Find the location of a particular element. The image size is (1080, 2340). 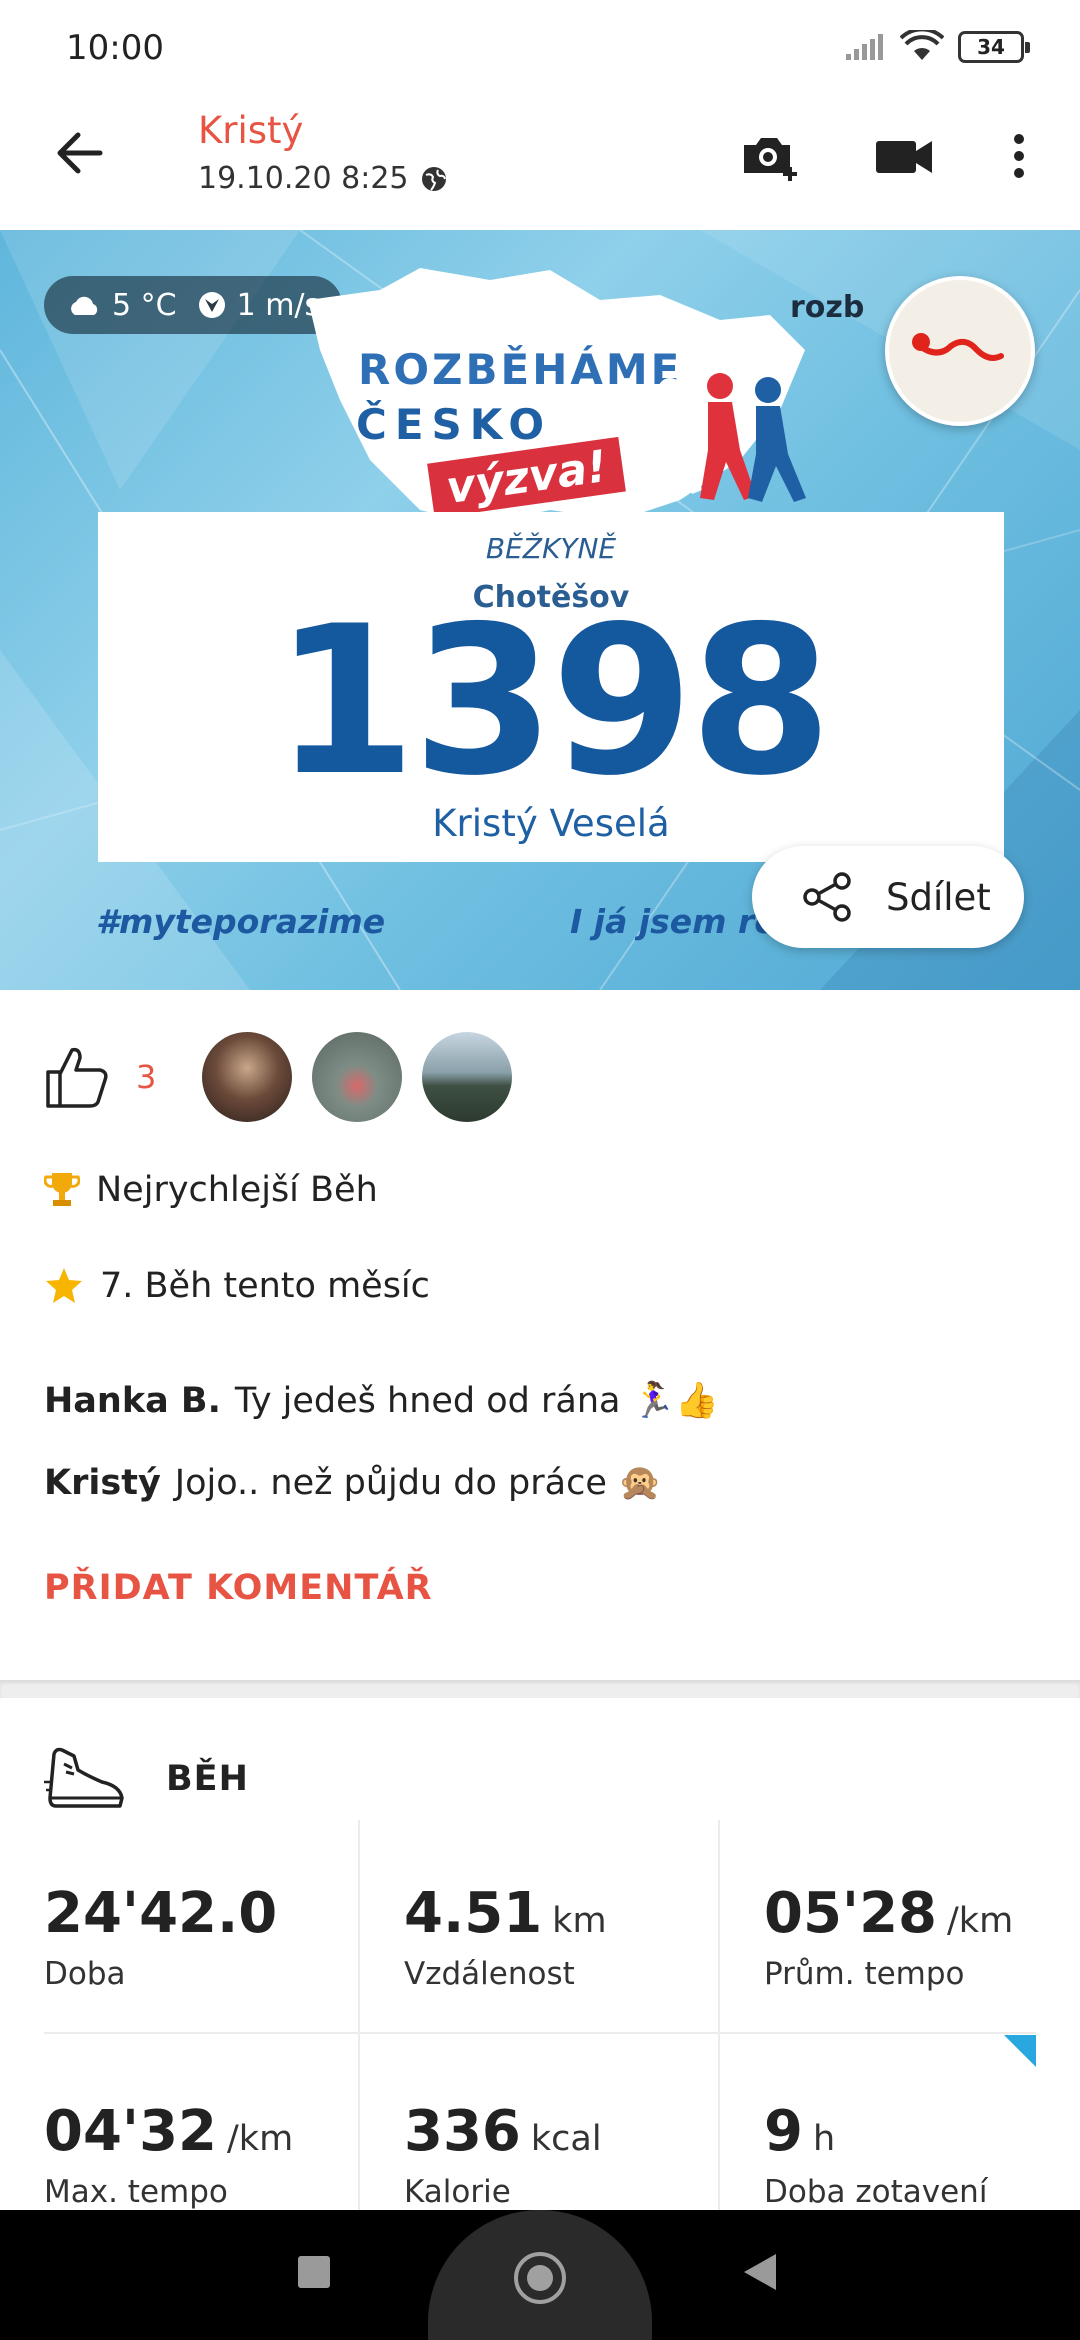

sport-header: BĚH is located at coordinates (146, 1779).